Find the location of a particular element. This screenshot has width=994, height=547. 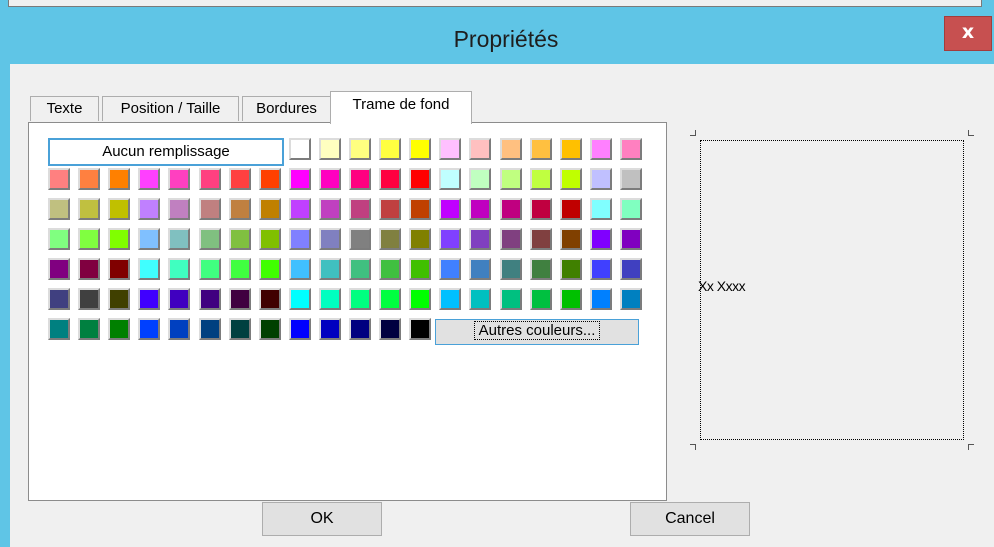

cancel-button: Cancel is located at coordinates (690, 519).